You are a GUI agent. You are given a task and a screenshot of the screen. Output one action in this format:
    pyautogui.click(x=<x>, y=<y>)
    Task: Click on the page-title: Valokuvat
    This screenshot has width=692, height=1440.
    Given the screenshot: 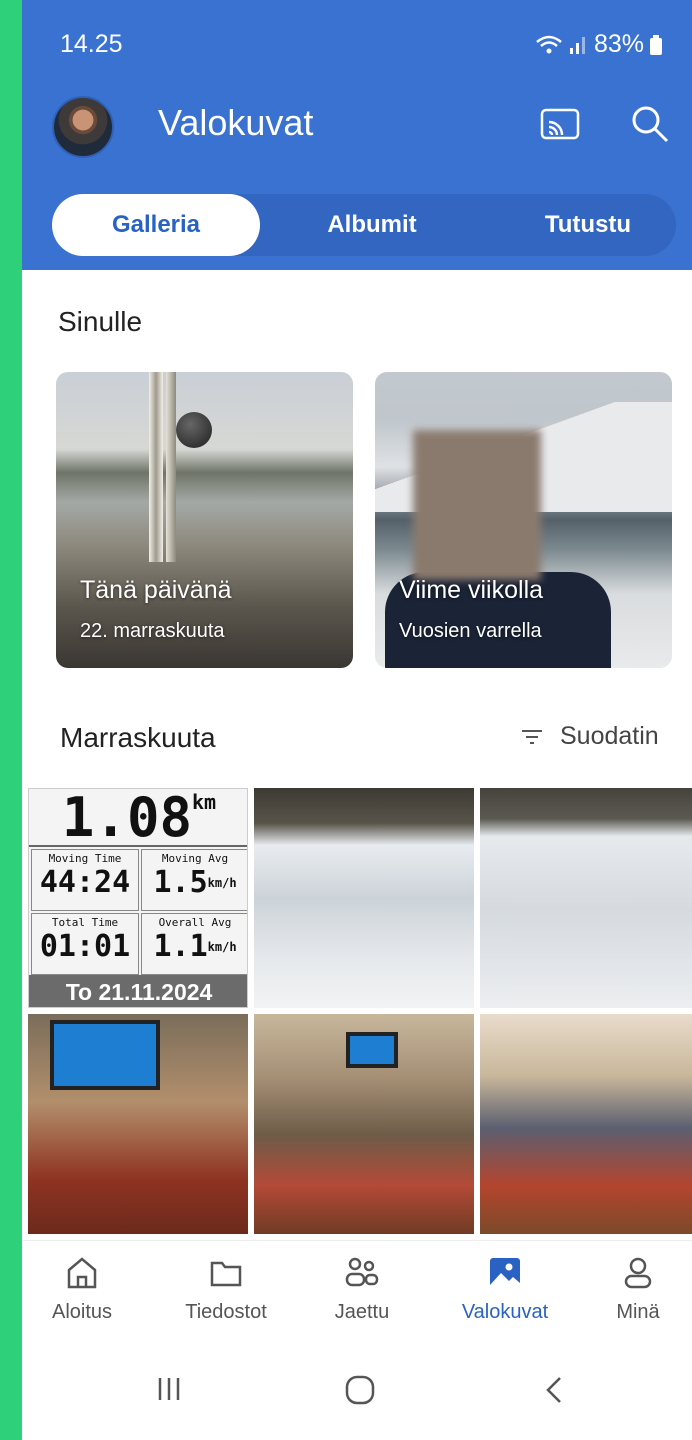 What is the action you would take?
    pyautogui.click(x=236, y=122)
    